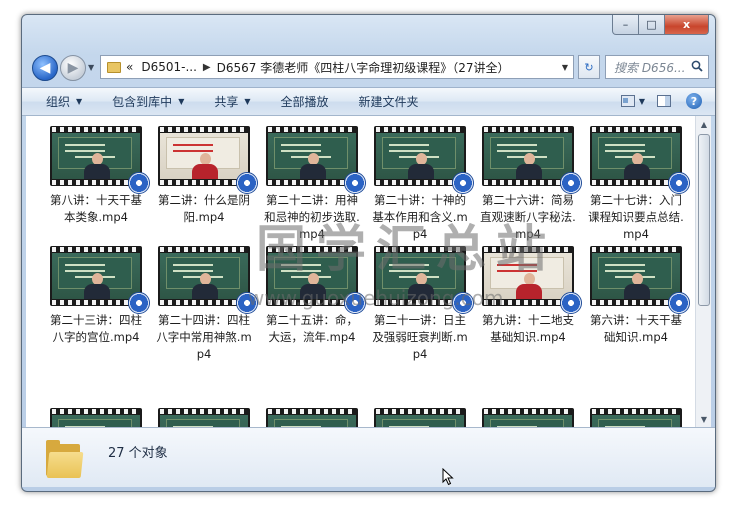 Image resolution: width=736 pixels, height=514 pixels. Describe the element at coordinates (204, 208) in the screenshot. I see `file-name: 第二讲：什么是阴阳.mp4` at that location.